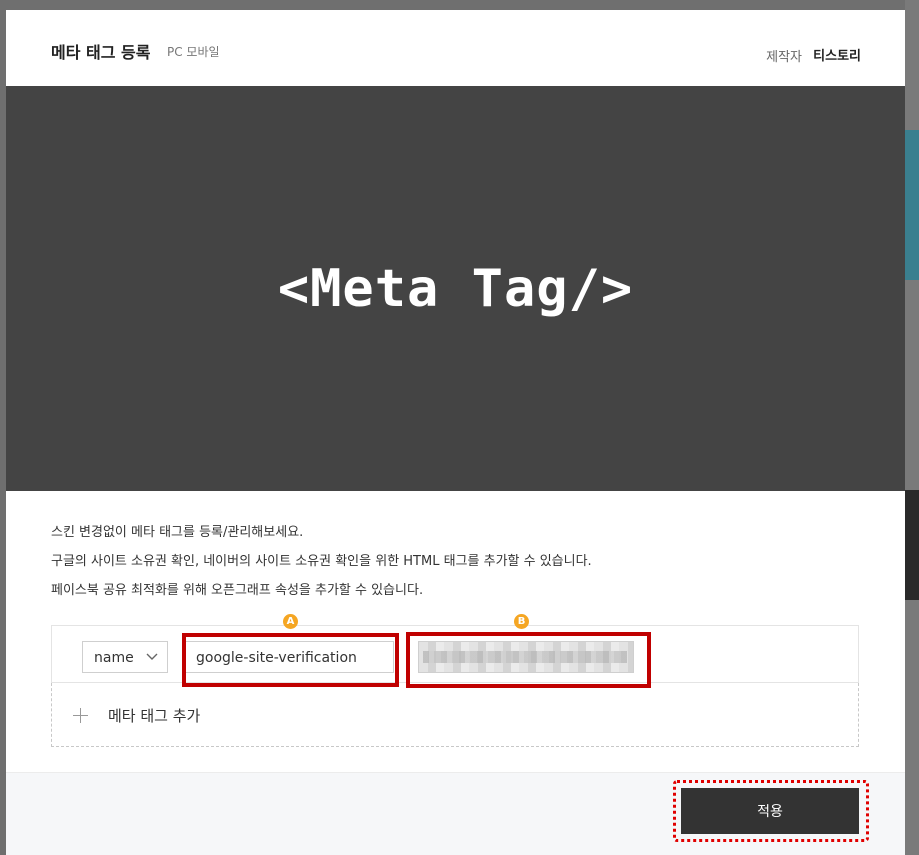 Image resolution: width=919 pixels, height=855 pixels. I want to click on plus-icon, so click(80, 715).